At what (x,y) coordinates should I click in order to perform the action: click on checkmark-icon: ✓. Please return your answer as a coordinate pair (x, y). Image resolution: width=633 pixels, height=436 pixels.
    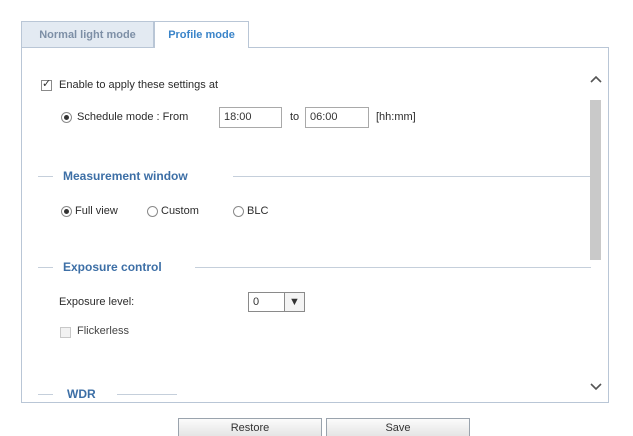
    Looking at the image, I should click on (47, 84).